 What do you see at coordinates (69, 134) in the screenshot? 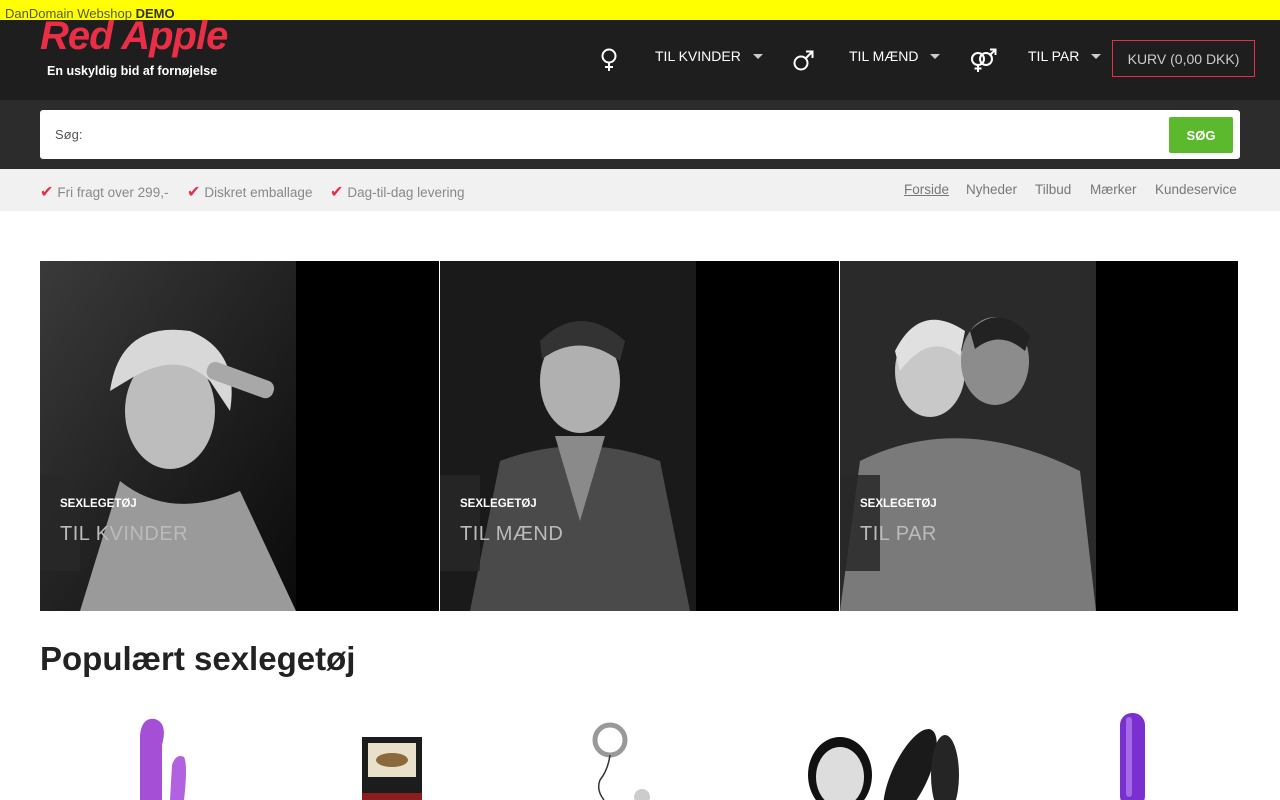
I see `search-label: Søg:` at bounding box center [69, 134].